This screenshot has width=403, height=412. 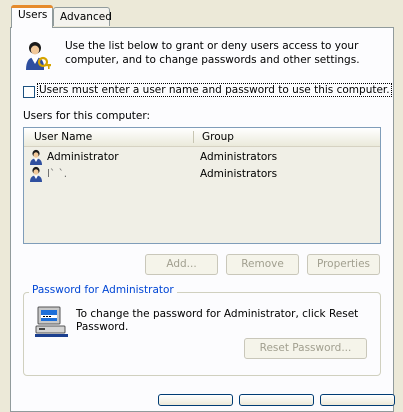 What do you see at coordinates (38, 56) in the screenshot?
I see `users-keys-icon` at bounding box center [38, 56].